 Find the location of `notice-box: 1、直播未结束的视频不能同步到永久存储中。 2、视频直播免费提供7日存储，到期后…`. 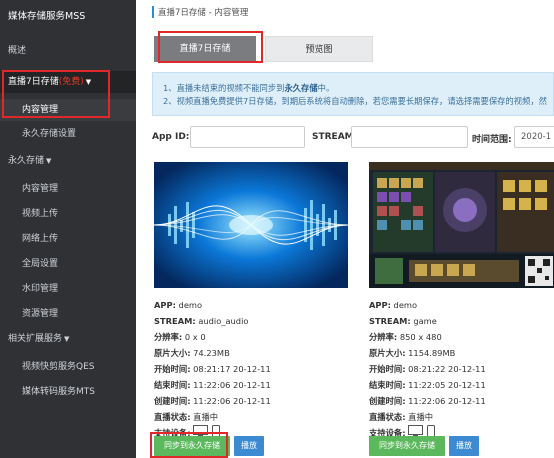

notice-box: 1、直播未结束的视频不能同步到永久存储中。 2、视频直播免费提供7日存储，到期后… is located at coordinates (353, 94).